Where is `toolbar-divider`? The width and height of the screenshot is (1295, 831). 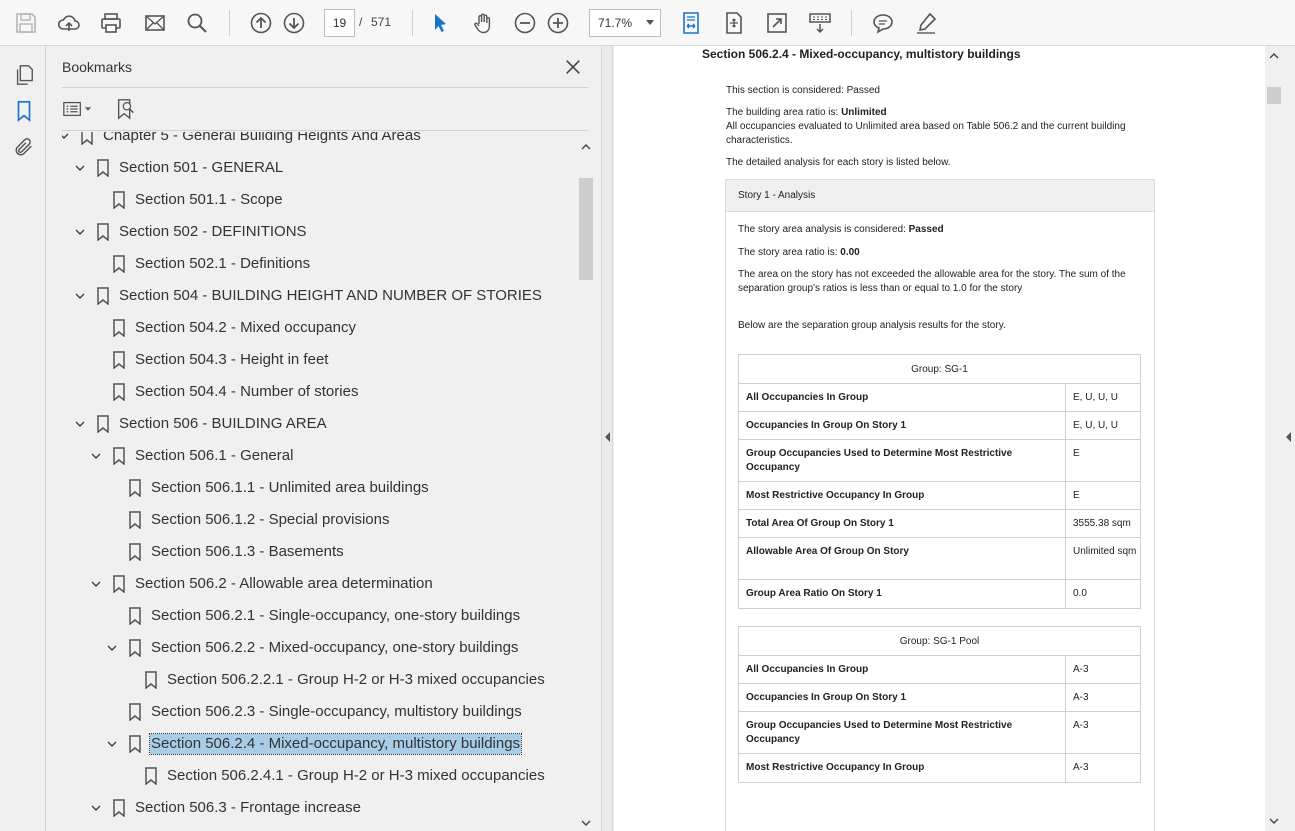 toolbar-divider is located at coordinates (229, 23).